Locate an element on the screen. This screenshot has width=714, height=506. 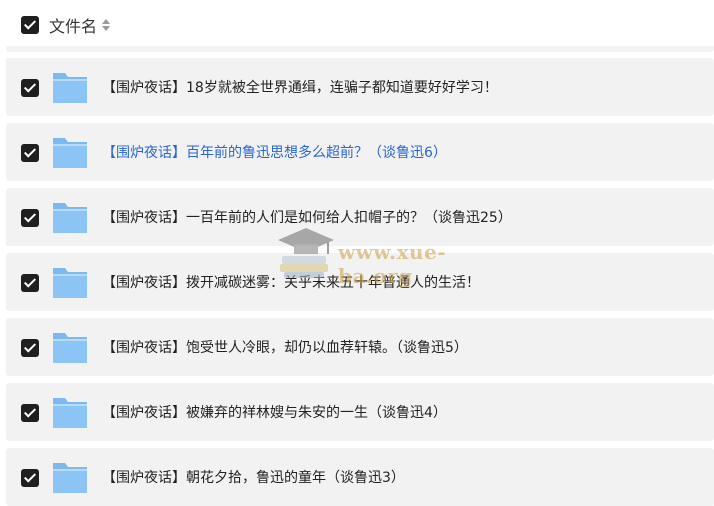
file-name-link: 【围炉夜话】18岁就被全世界通缉，连骗子都知道要好好学习！ is located at coordinates (300, 87).